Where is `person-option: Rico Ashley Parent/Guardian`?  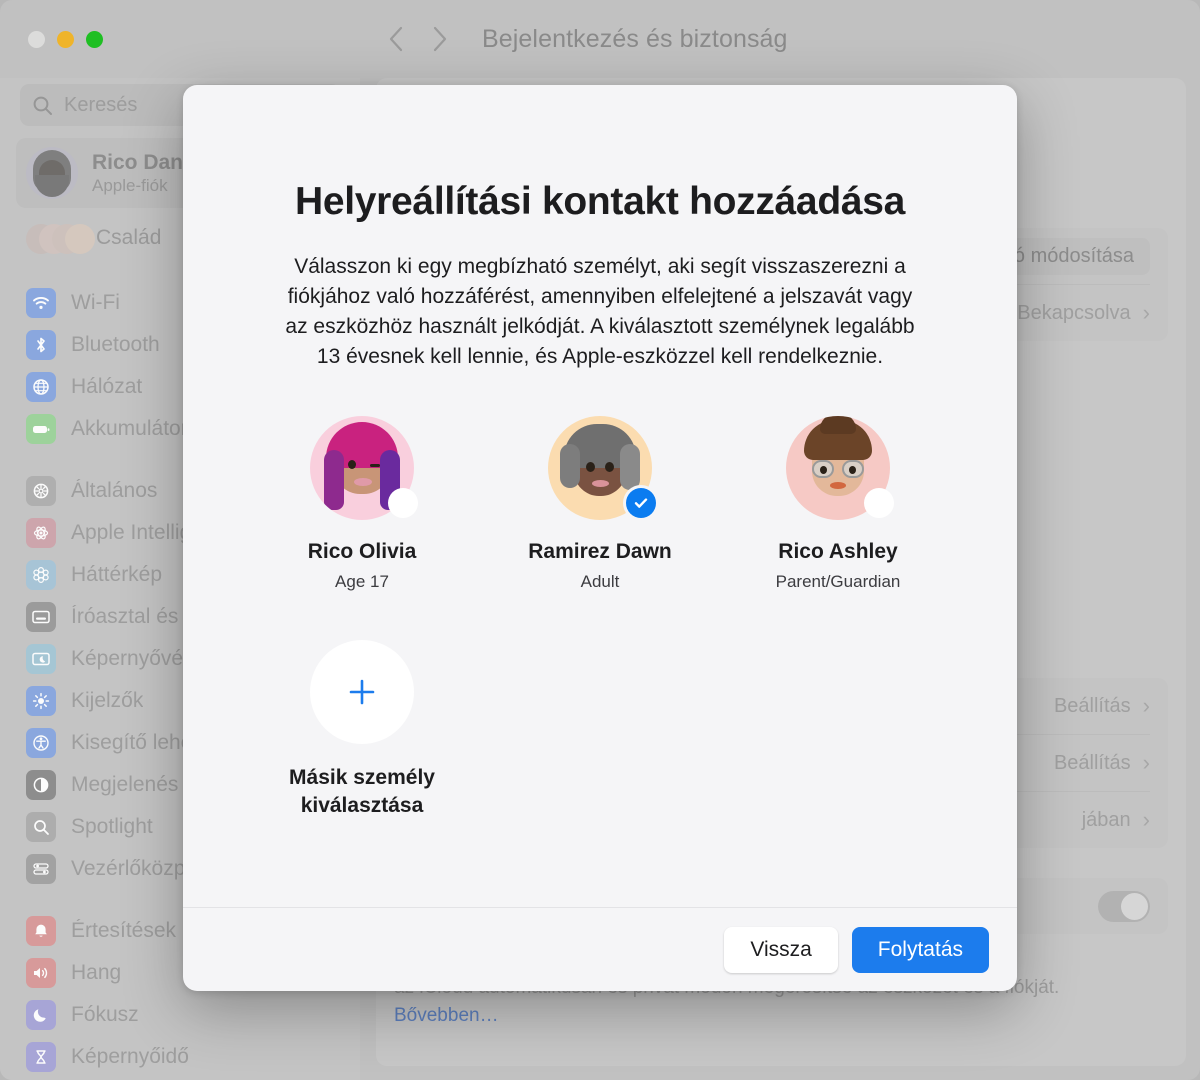
person-option: Rico Ashley Parent/Guardian is located at coordinates (838, 504).